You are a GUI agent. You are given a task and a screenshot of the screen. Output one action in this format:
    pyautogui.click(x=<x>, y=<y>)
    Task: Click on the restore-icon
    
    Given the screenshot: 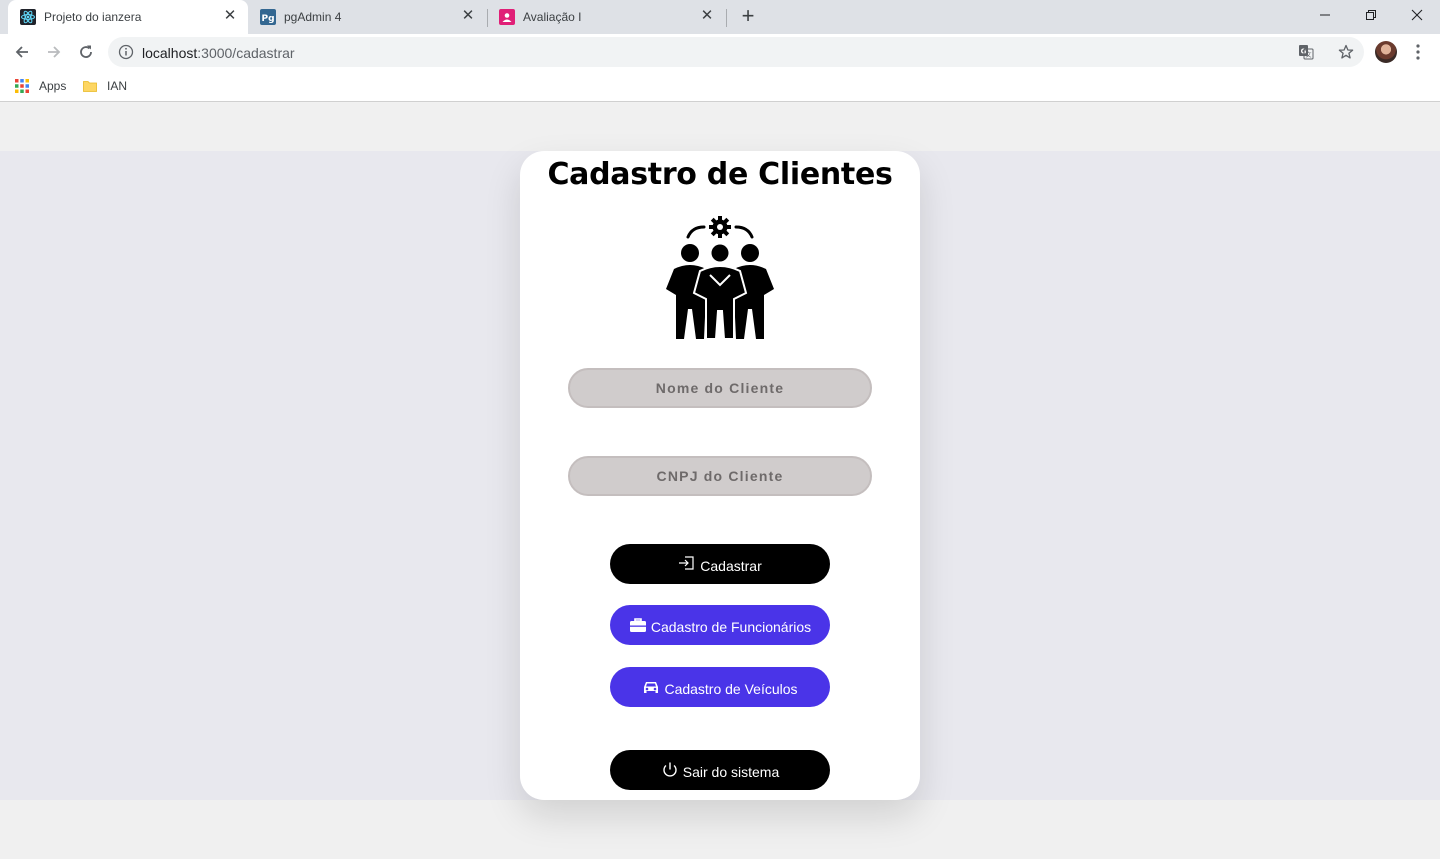 What is the action you would take?
    pyautogui.click(x=1371, y=15)
    